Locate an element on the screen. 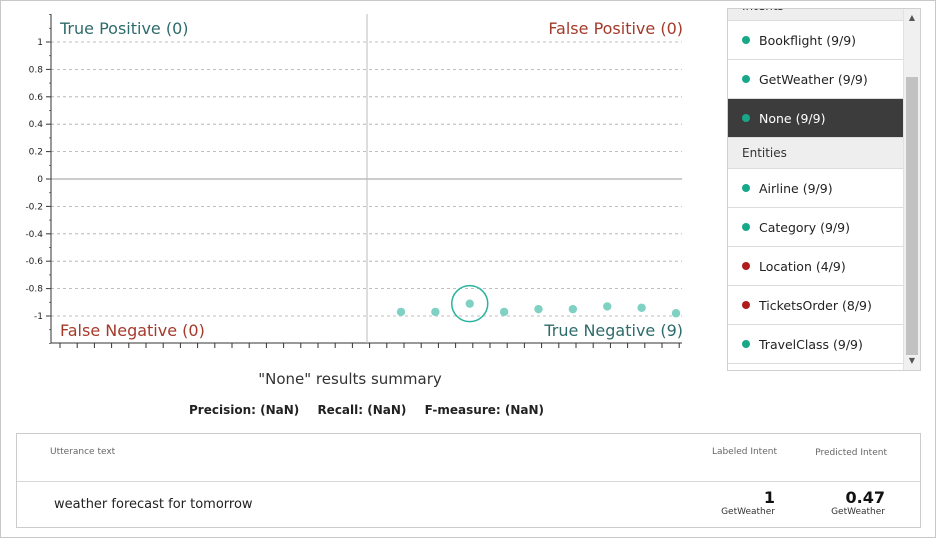  scroll-up-arrow-icon: ▲ is located at coordinates (912, 18).